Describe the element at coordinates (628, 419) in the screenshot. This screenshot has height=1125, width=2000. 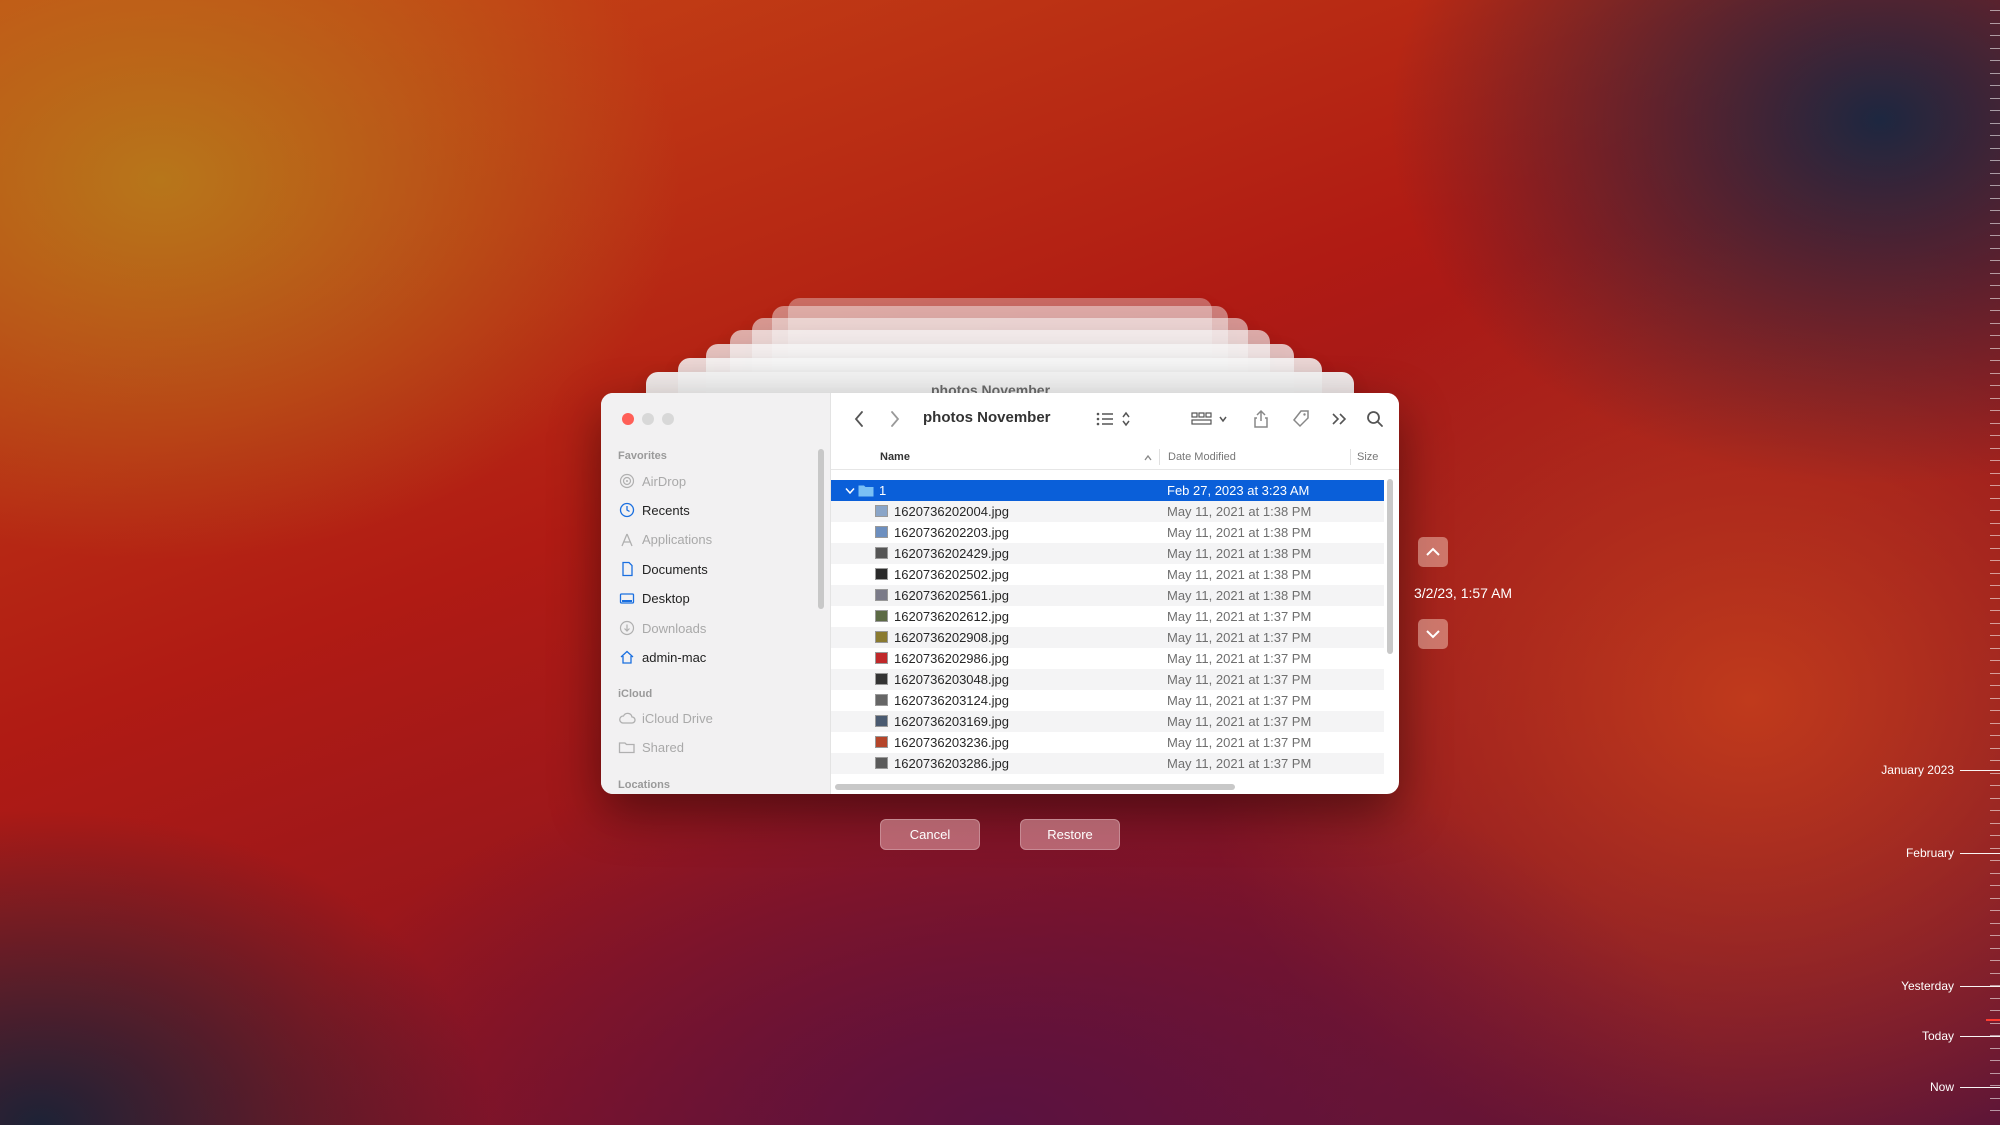
I see `close-button` at that location.